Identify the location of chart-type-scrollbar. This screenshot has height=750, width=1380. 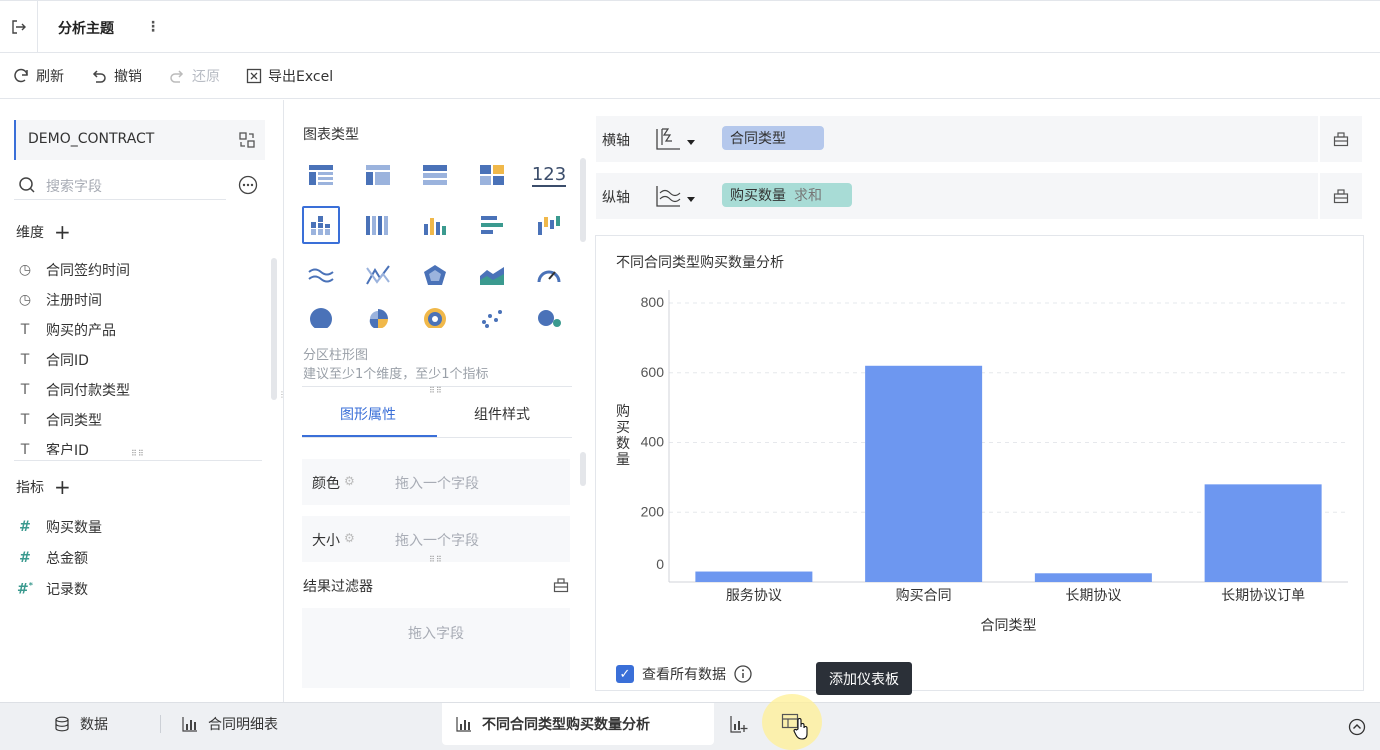
(583, 200).